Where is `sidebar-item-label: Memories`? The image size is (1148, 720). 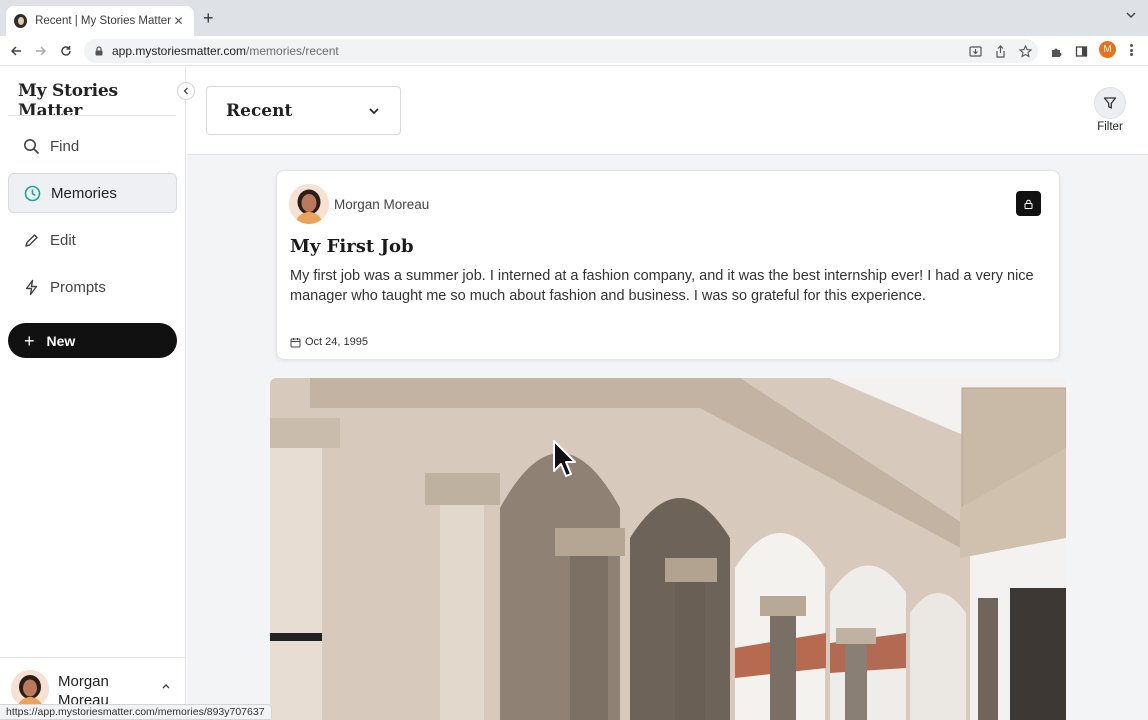 sidebar-item-label: Memories is located at coordinates (84, 193).